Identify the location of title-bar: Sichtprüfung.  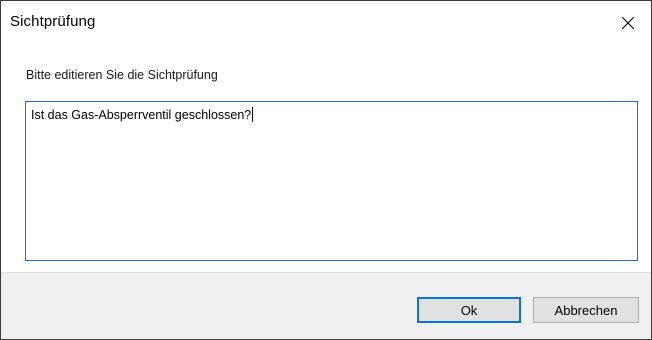
(326, 23).